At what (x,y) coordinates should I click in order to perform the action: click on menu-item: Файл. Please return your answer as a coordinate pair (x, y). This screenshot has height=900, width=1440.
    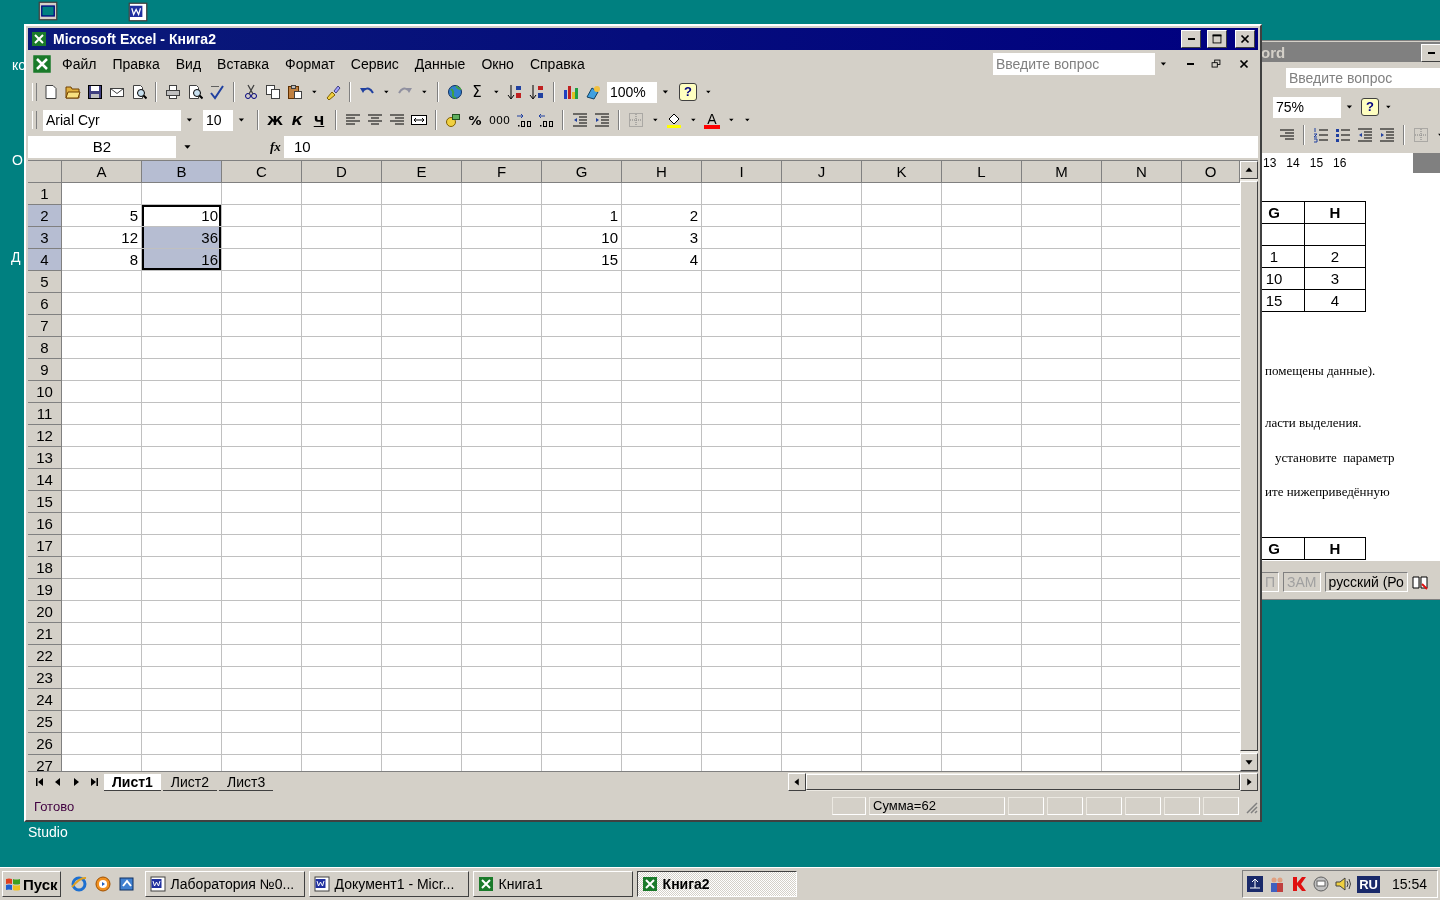
    Looking at the image, I should click on (79, 64).